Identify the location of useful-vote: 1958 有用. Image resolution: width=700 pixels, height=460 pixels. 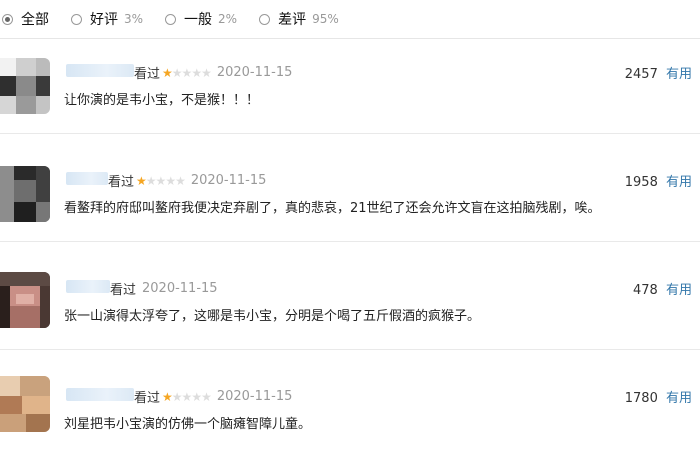
(658, 180).